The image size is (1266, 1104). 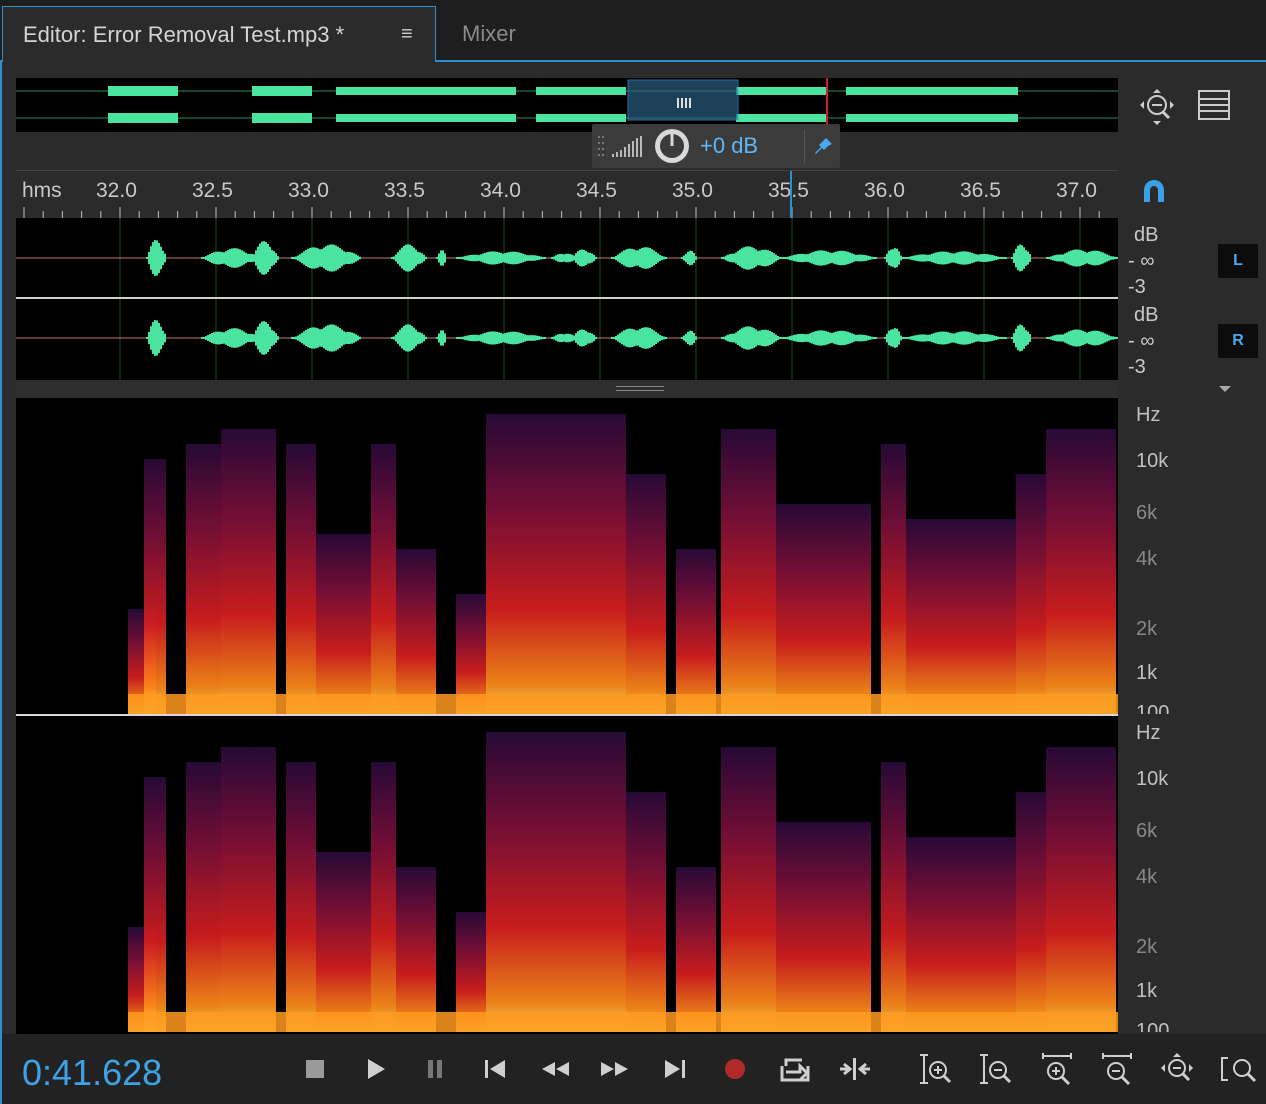 What do you see at coordinates (1214, 105) in the screenshot?
I see `list-view-icon` at bounding box center [1214, 105].